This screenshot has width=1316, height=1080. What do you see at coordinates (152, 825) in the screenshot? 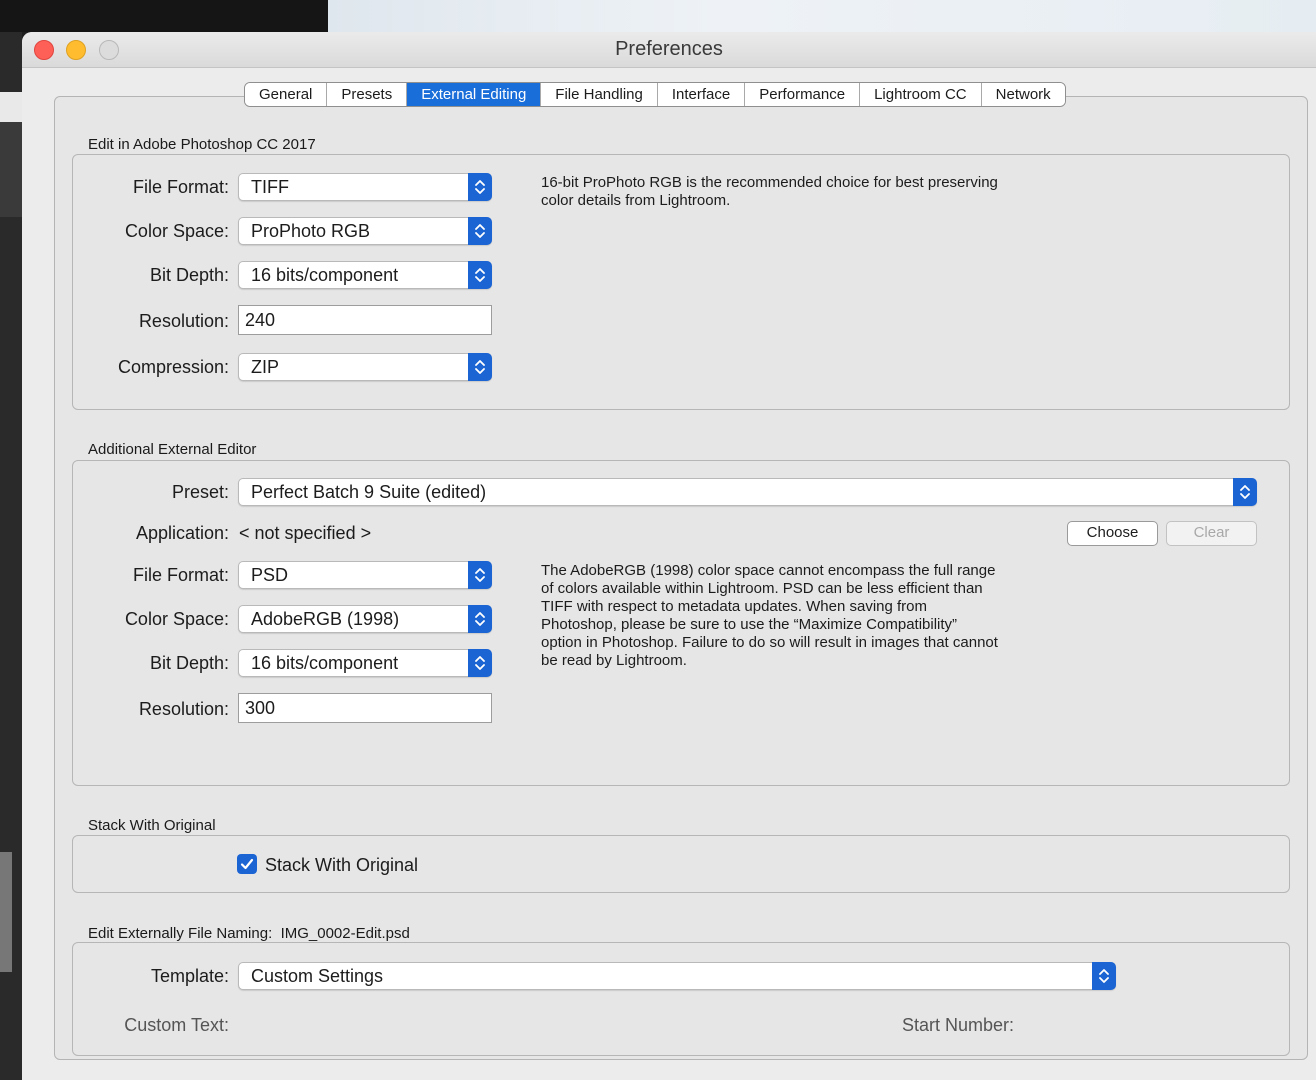
I see `stack-section-title: Stack With Original` at bounding box center [152, 825].